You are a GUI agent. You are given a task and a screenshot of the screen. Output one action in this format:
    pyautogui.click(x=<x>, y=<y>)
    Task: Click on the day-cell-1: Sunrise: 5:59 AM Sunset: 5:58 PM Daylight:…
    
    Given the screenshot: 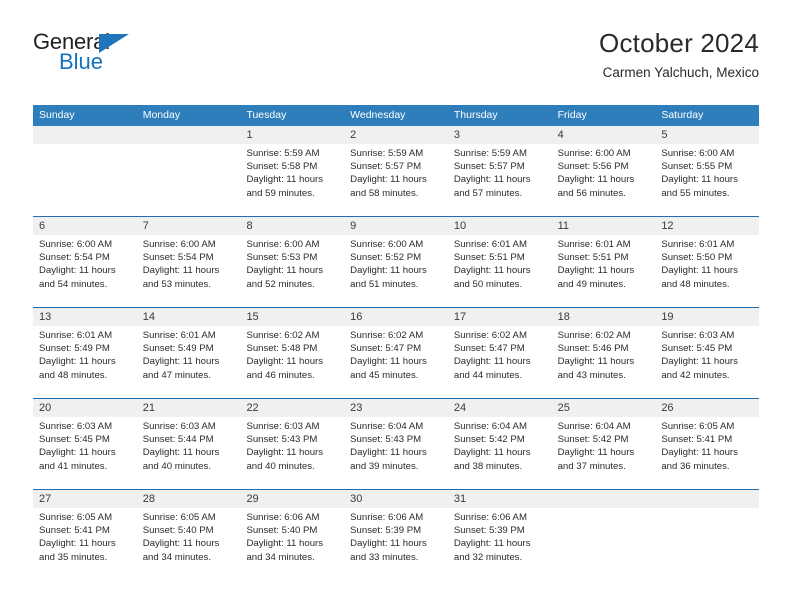 What is the action you would take?
    pyautogui.click(x=292, y=180)
    